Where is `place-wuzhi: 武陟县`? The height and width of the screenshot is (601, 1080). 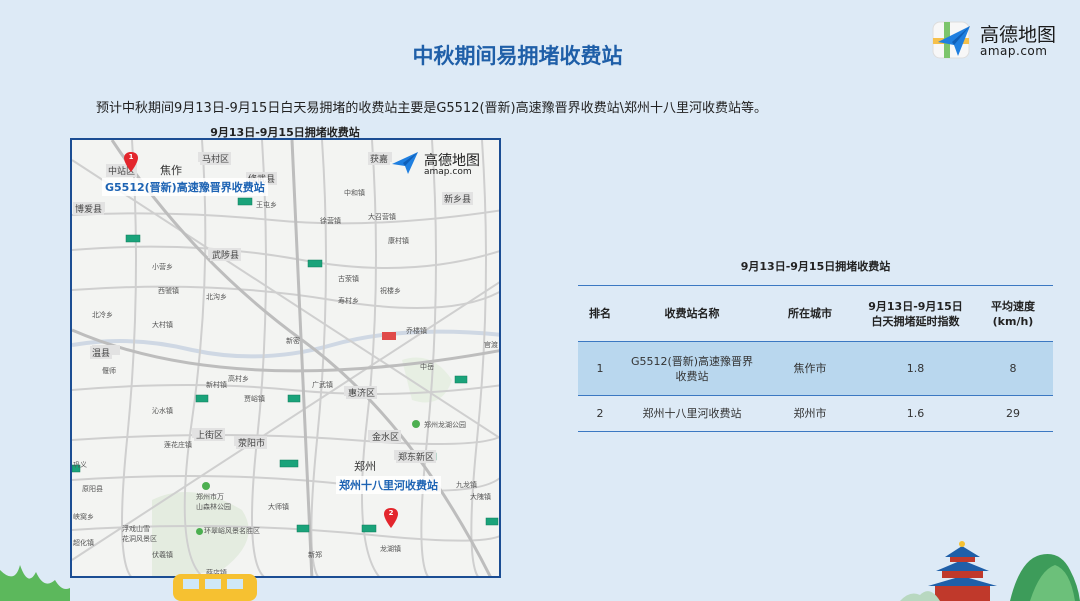 place-wuzhi: 武陟县 is located at coordinates (226, 254).